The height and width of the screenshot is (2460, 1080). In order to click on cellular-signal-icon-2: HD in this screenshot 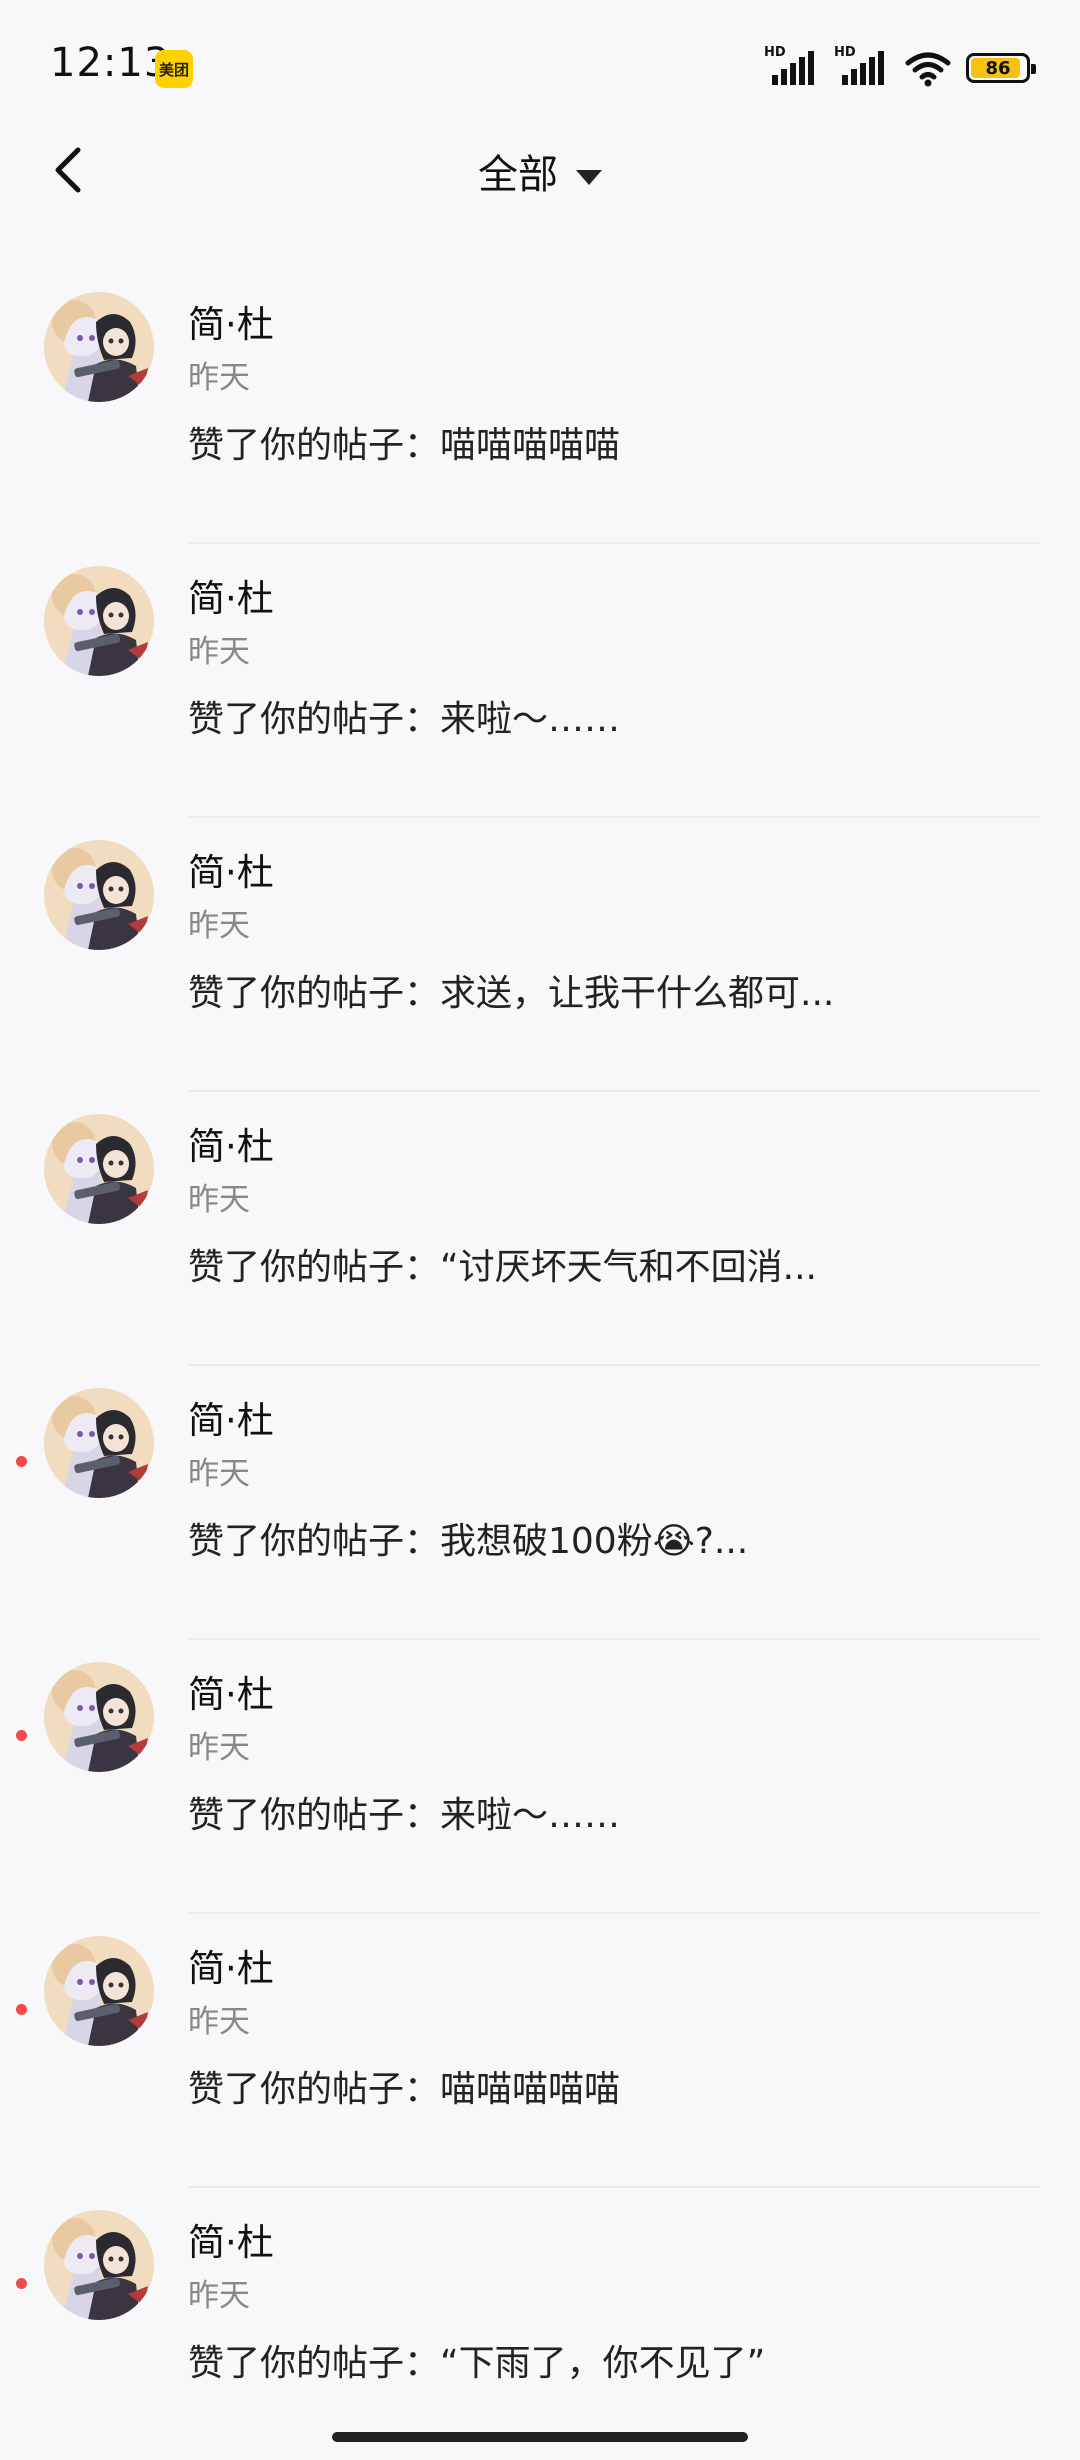, I will do `click(862, 66)`.